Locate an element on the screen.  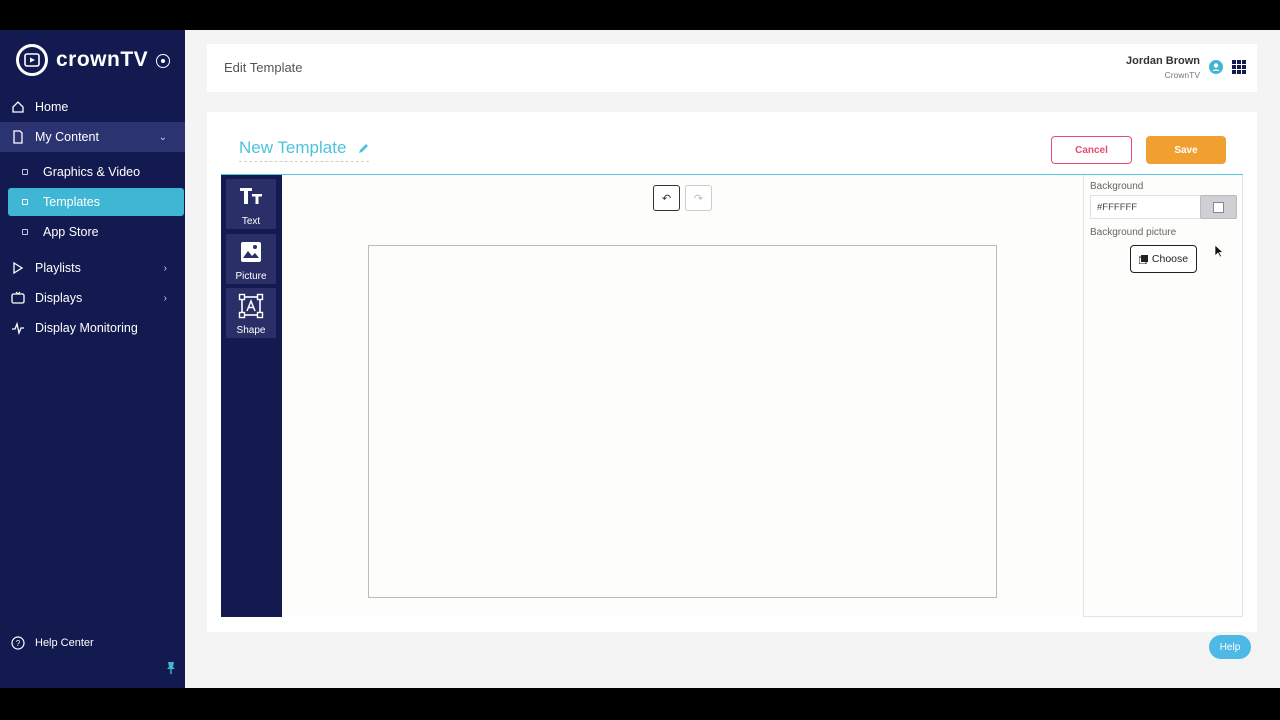
page-title: Edit Template is located at coordinates (263, 67).